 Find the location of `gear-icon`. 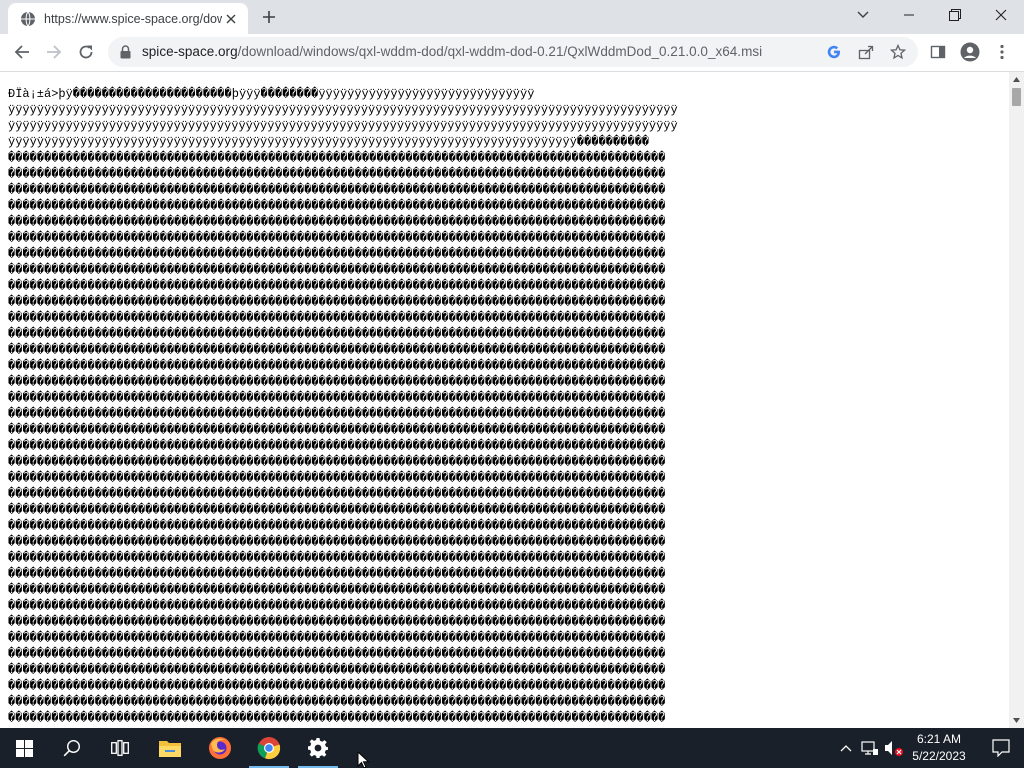

gear-icon is located at coordinates (318, 748).